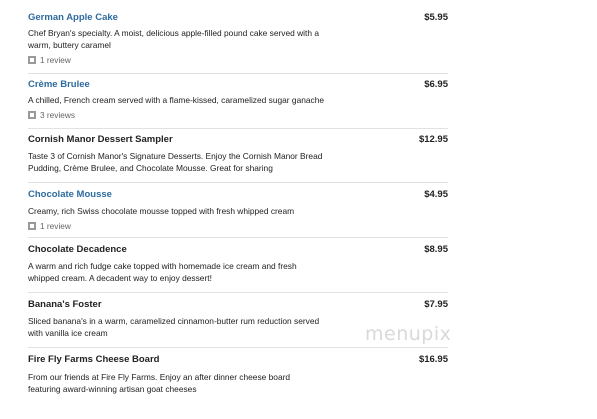  Describe the element at coordinates (436, 249) in the screenshot. I see `item-price: $8.95` at that location.